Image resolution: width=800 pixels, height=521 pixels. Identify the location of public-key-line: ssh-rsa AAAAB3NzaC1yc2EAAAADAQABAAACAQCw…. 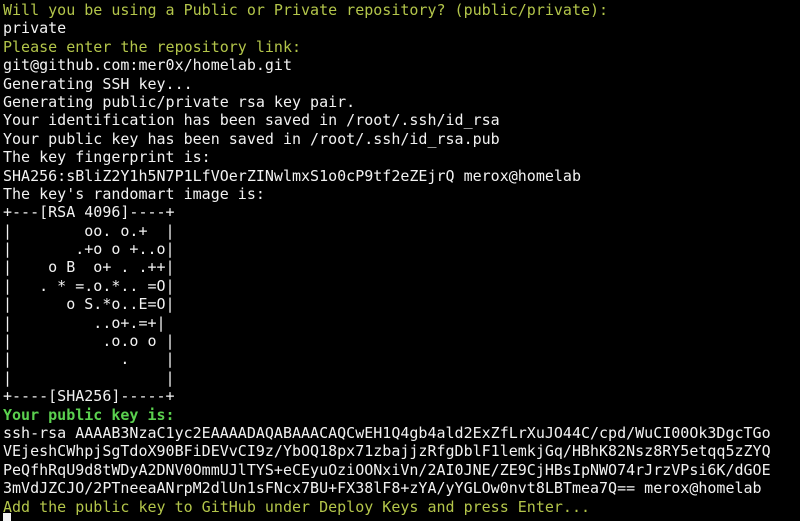
(387, 432).